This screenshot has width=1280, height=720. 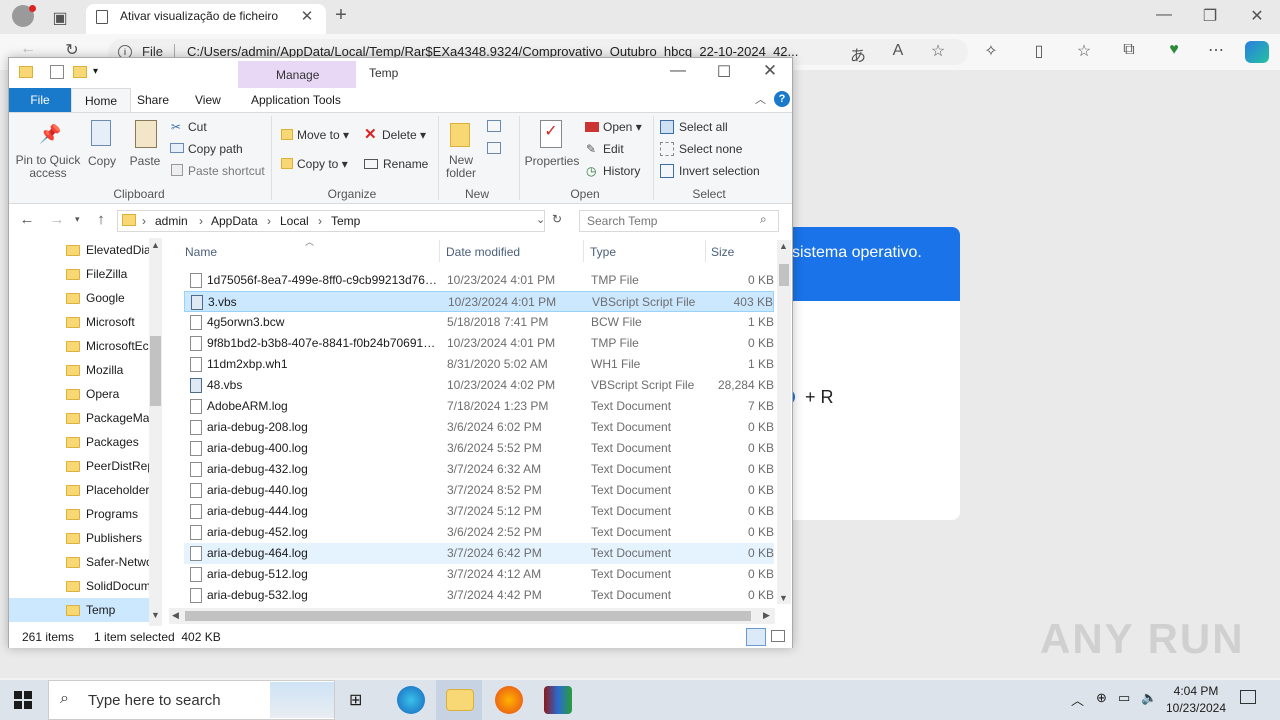 I want to click on large-icons-view-icon, so click(x=778, y=636).